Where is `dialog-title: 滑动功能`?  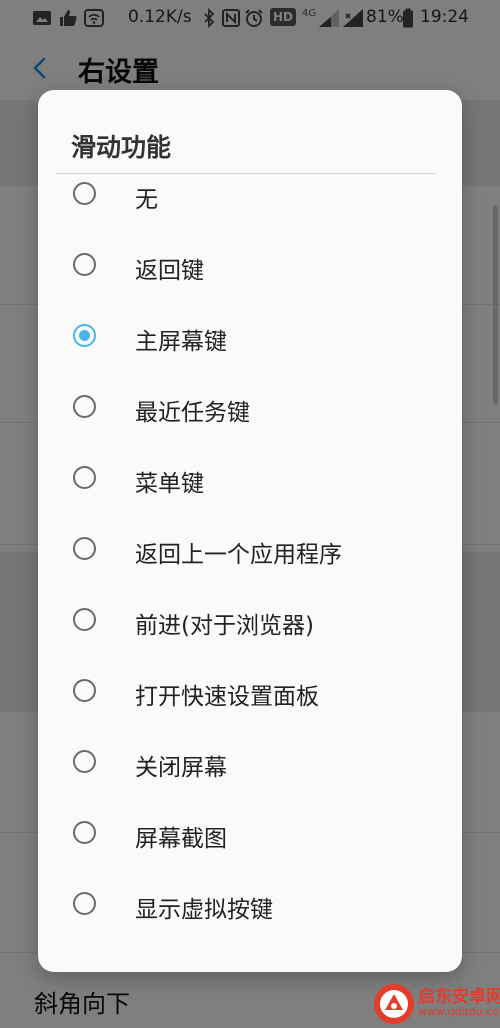
dialog-title: 滑动功能 is located at coordinates (121, 147).